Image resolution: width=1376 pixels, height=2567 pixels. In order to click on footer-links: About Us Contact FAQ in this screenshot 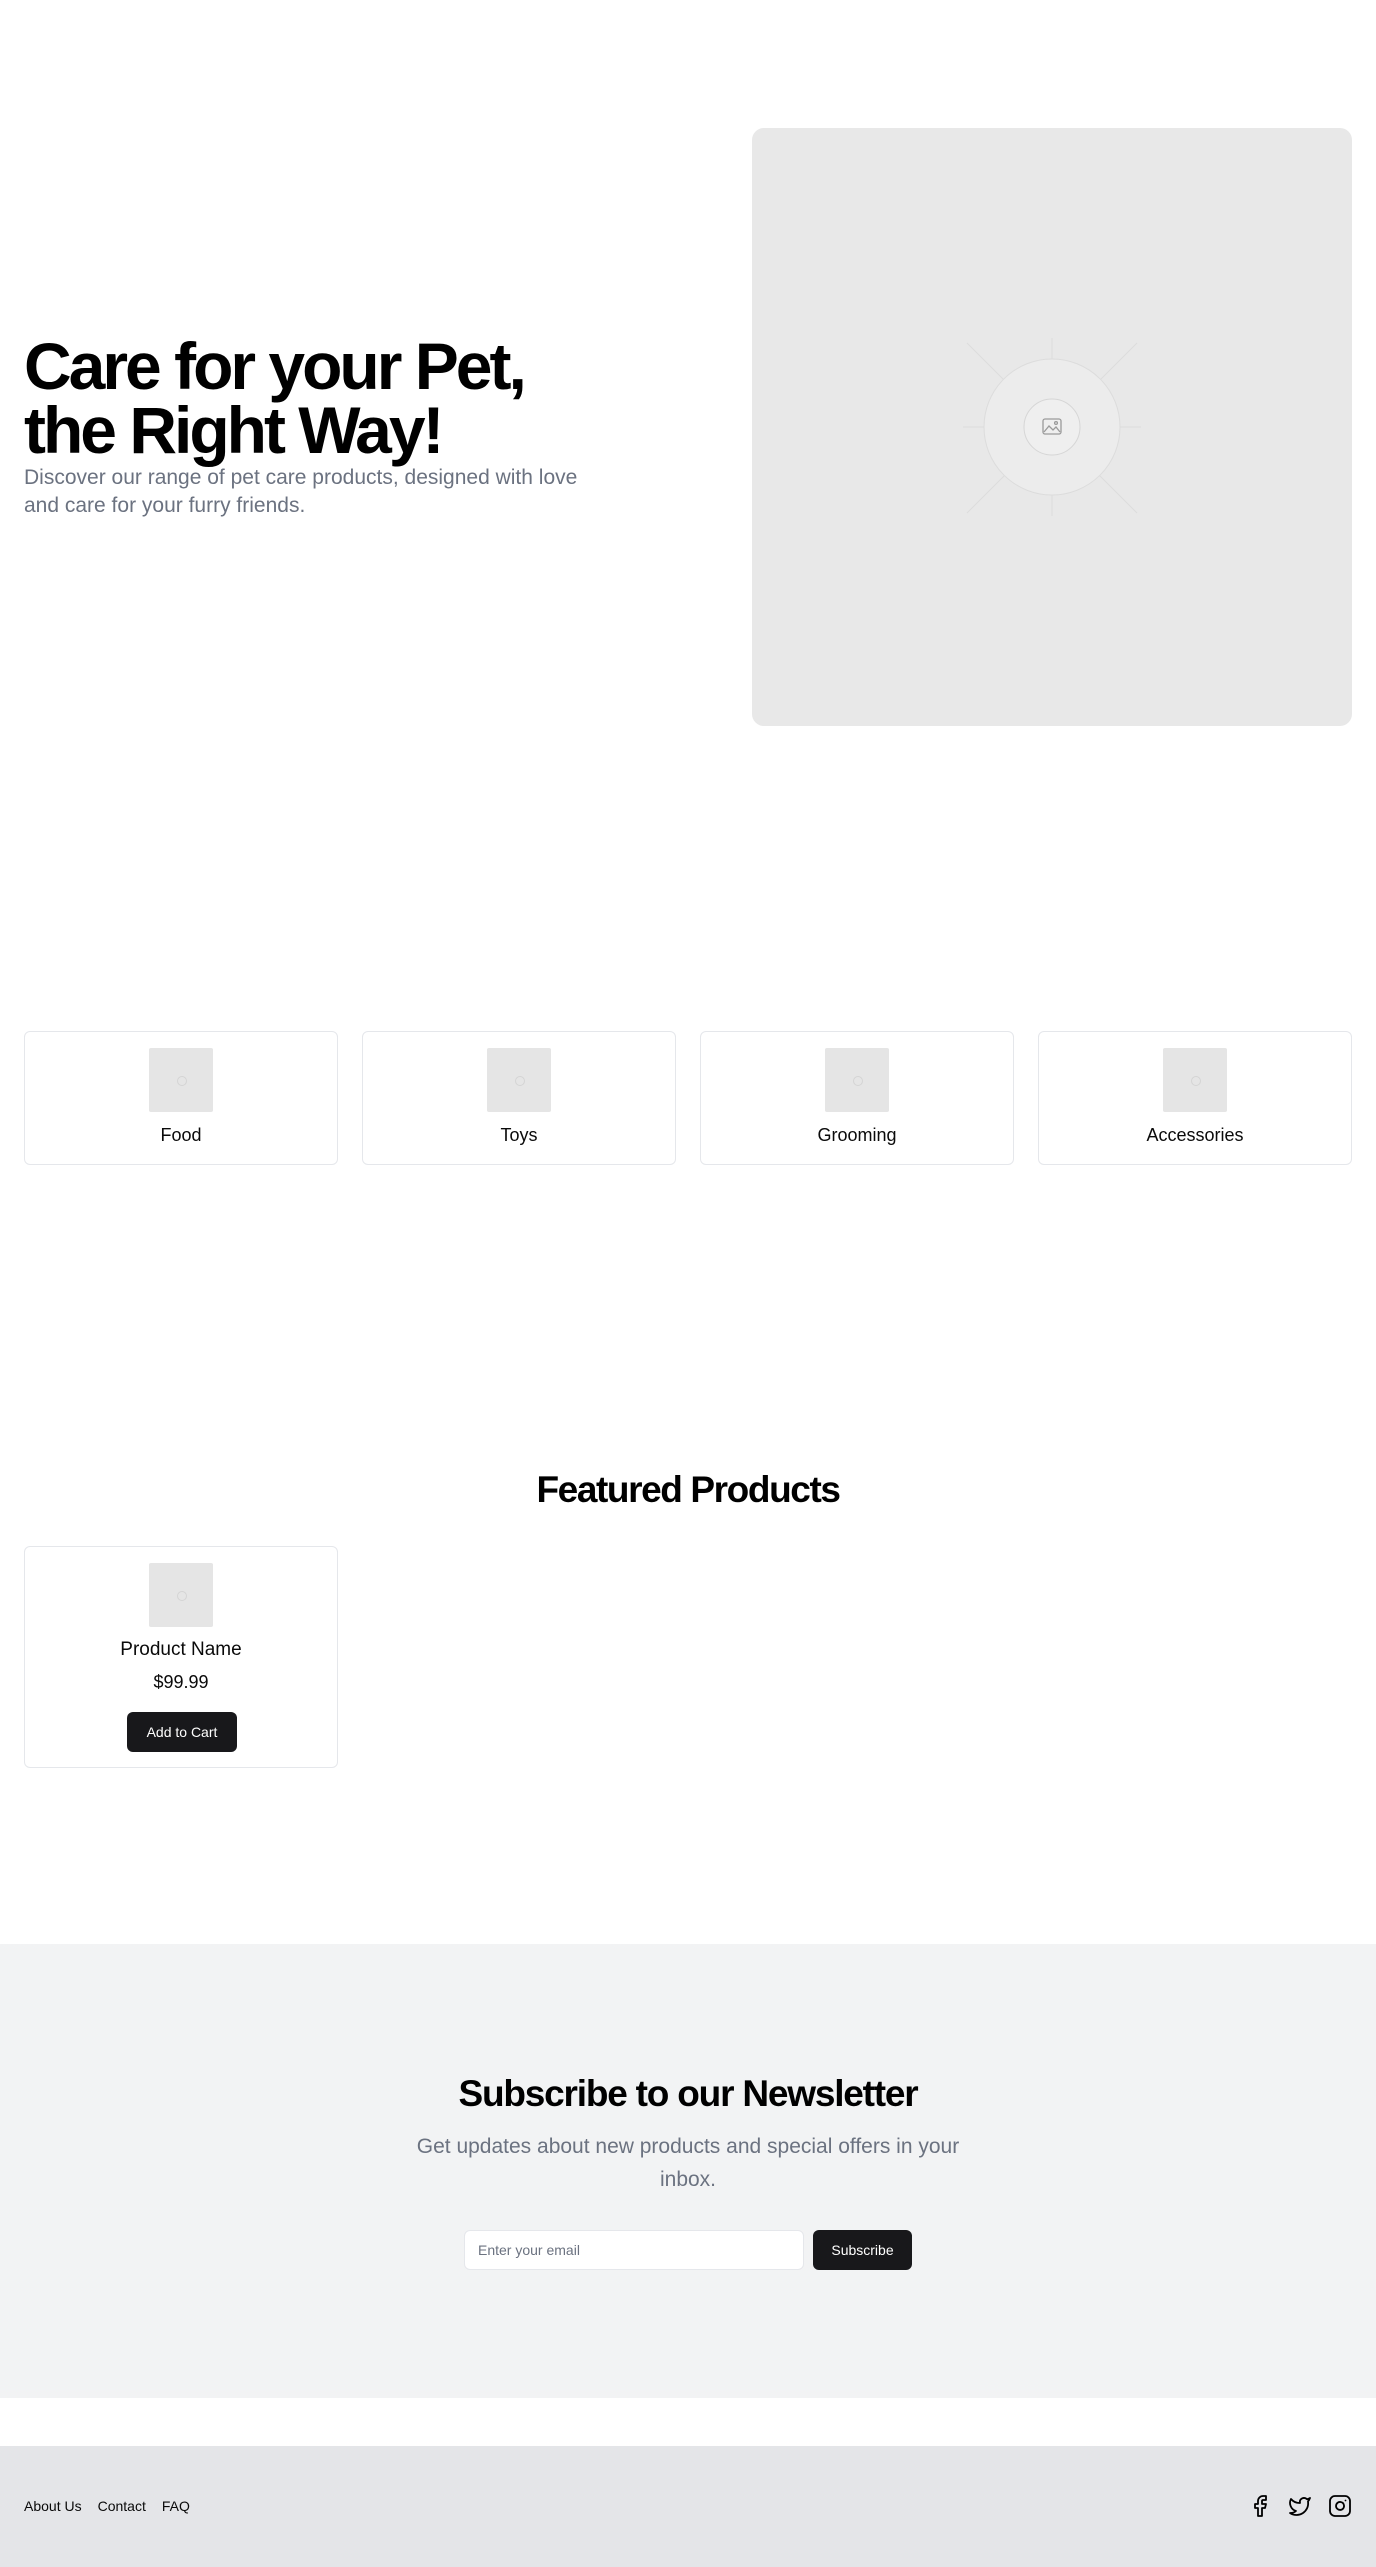, I will do `click(107, 2506)`.